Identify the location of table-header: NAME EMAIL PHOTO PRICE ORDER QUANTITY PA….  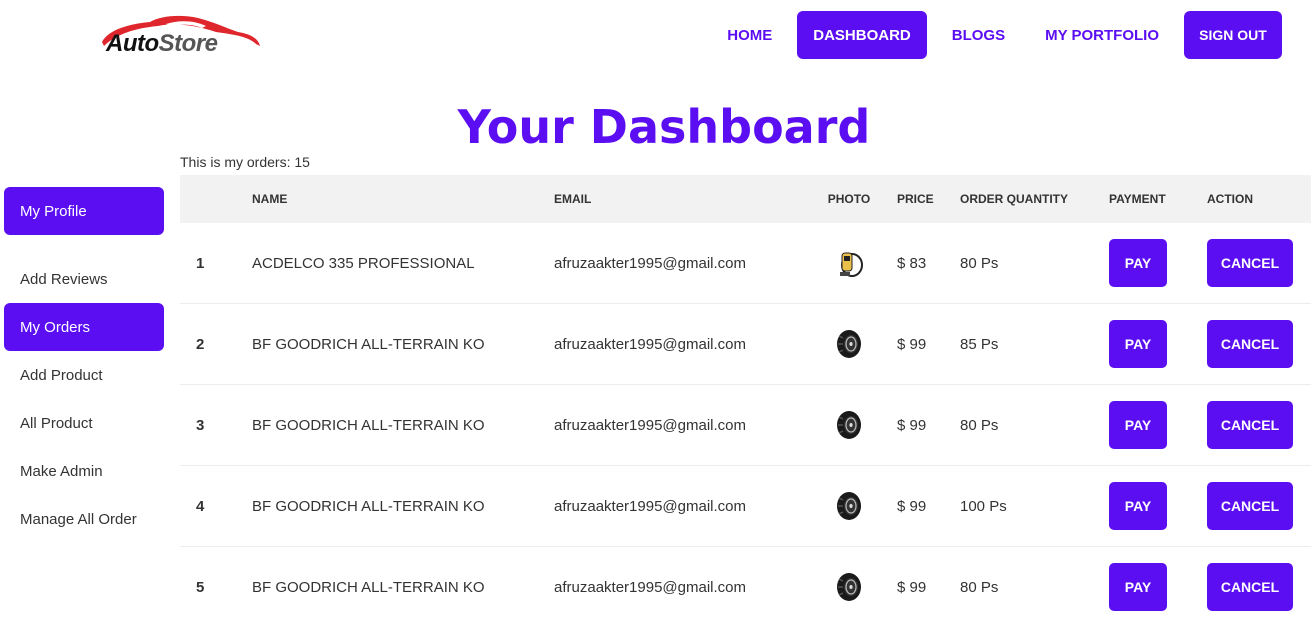
(745, 199).